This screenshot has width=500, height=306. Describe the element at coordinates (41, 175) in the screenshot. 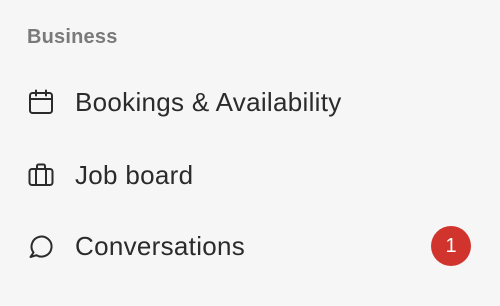

I see `briefcase-icon` at that location.